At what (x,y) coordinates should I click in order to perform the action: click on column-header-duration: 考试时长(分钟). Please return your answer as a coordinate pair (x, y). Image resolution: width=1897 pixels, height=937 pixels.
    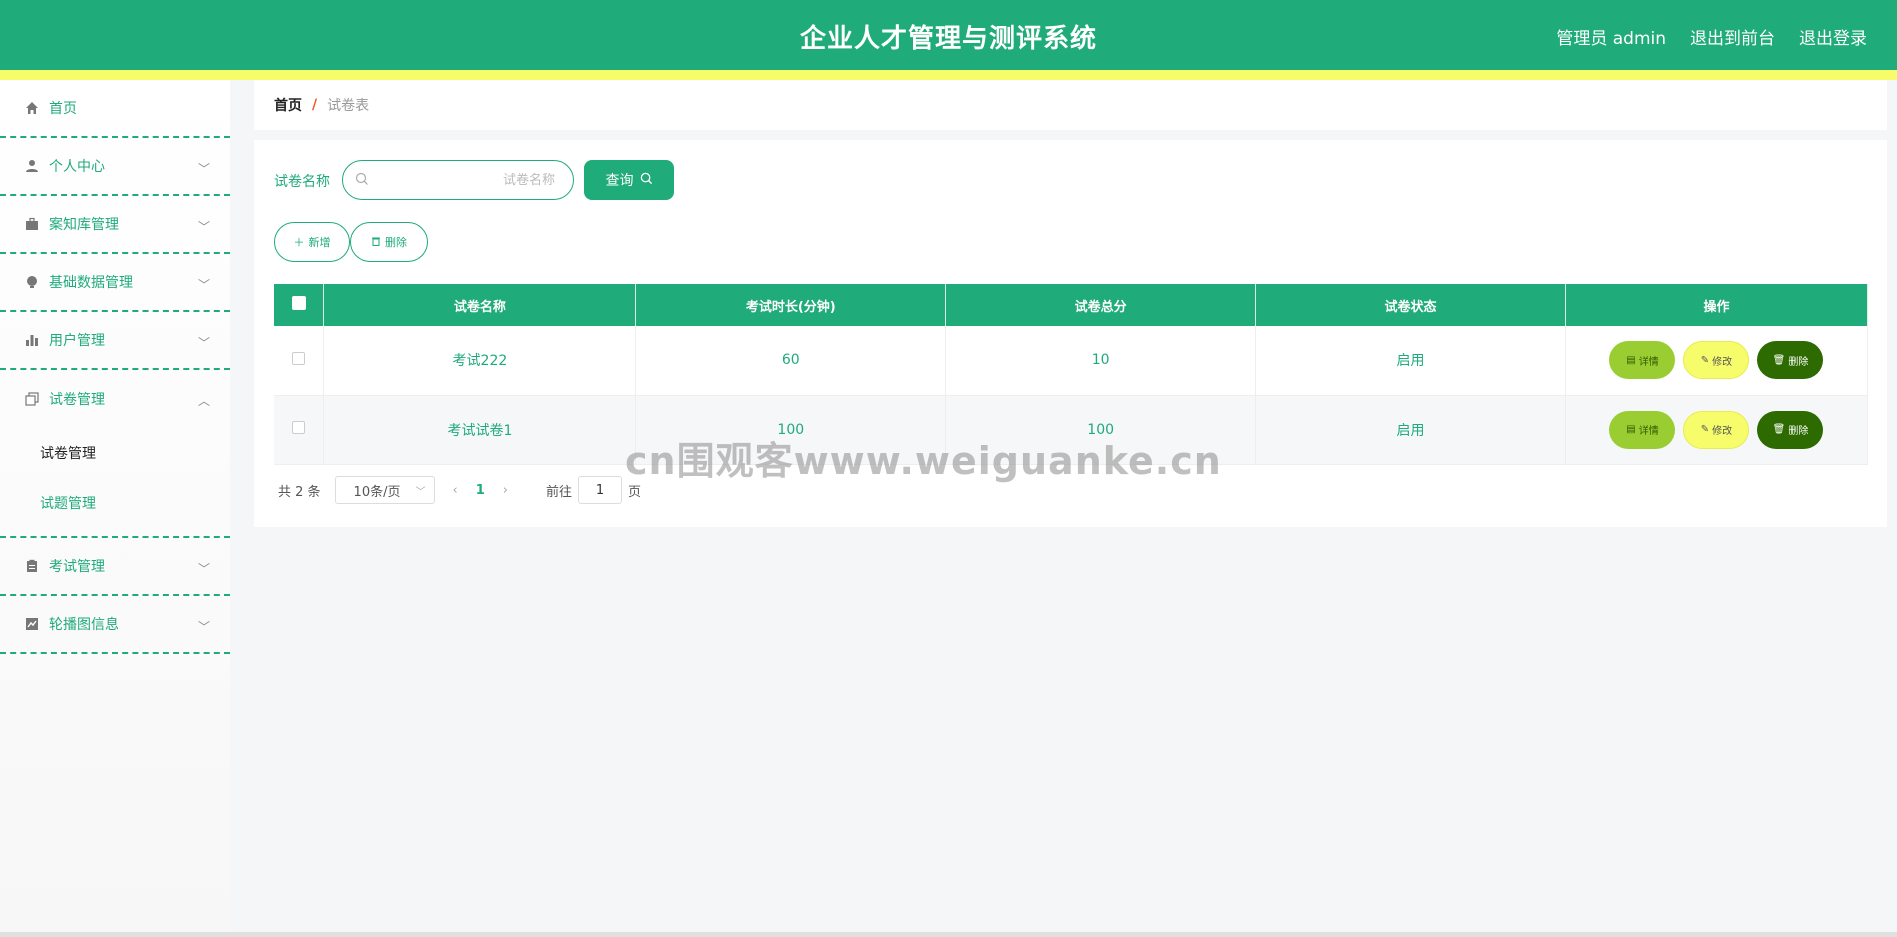
    Looking at the image, I should click on (791, 305).